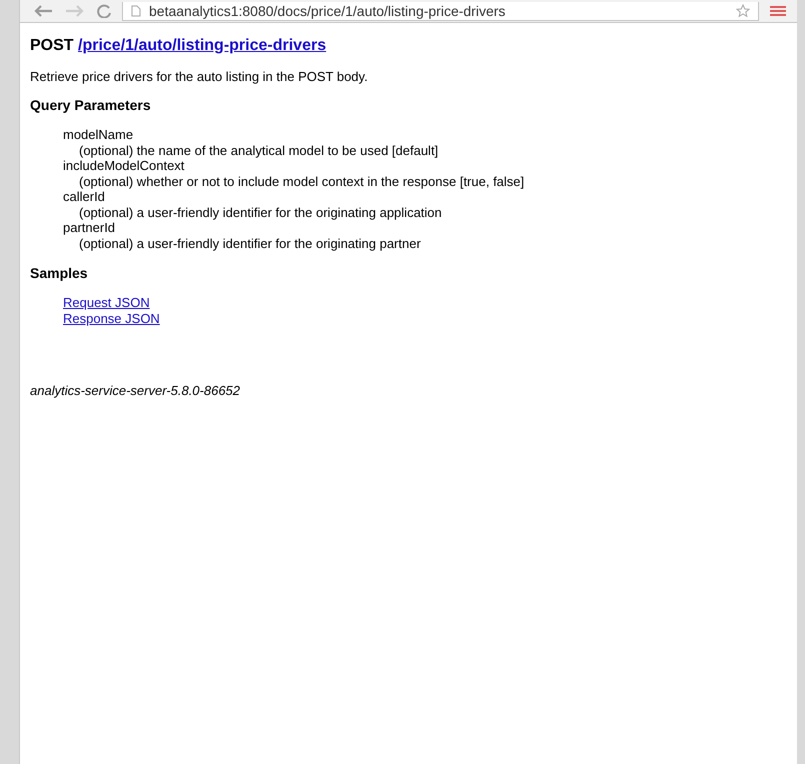 Image resolution: width=805 pixels, height=764 pixels. What do you see at coordinates (302, 181) in the screenshot?
I see `parameter-description: (optional) whether or not to include model context in the response [true, false]` at bounding box center [302, 181].